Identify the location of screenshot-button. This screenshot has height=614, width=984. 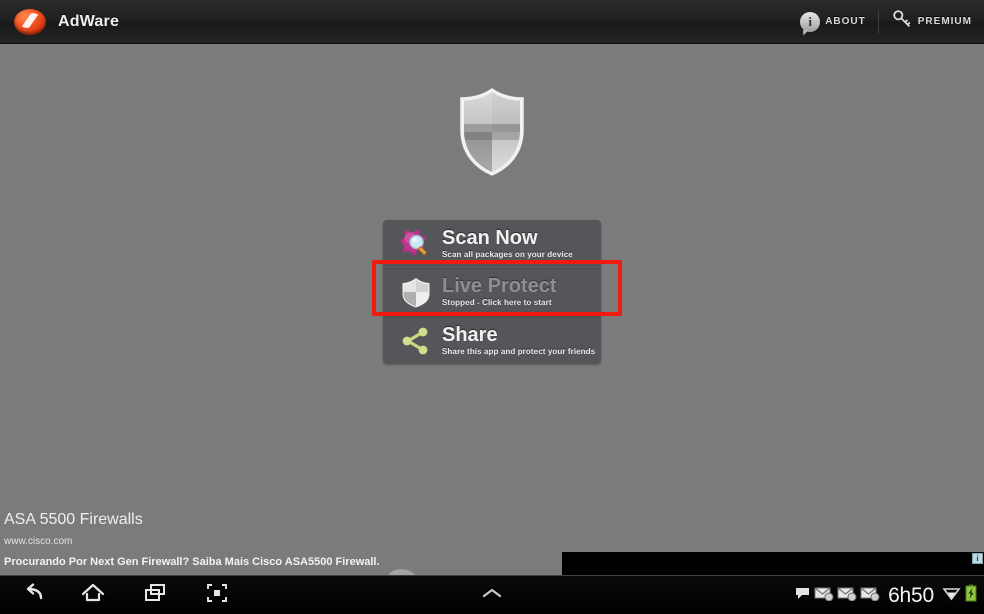
(217, 595).